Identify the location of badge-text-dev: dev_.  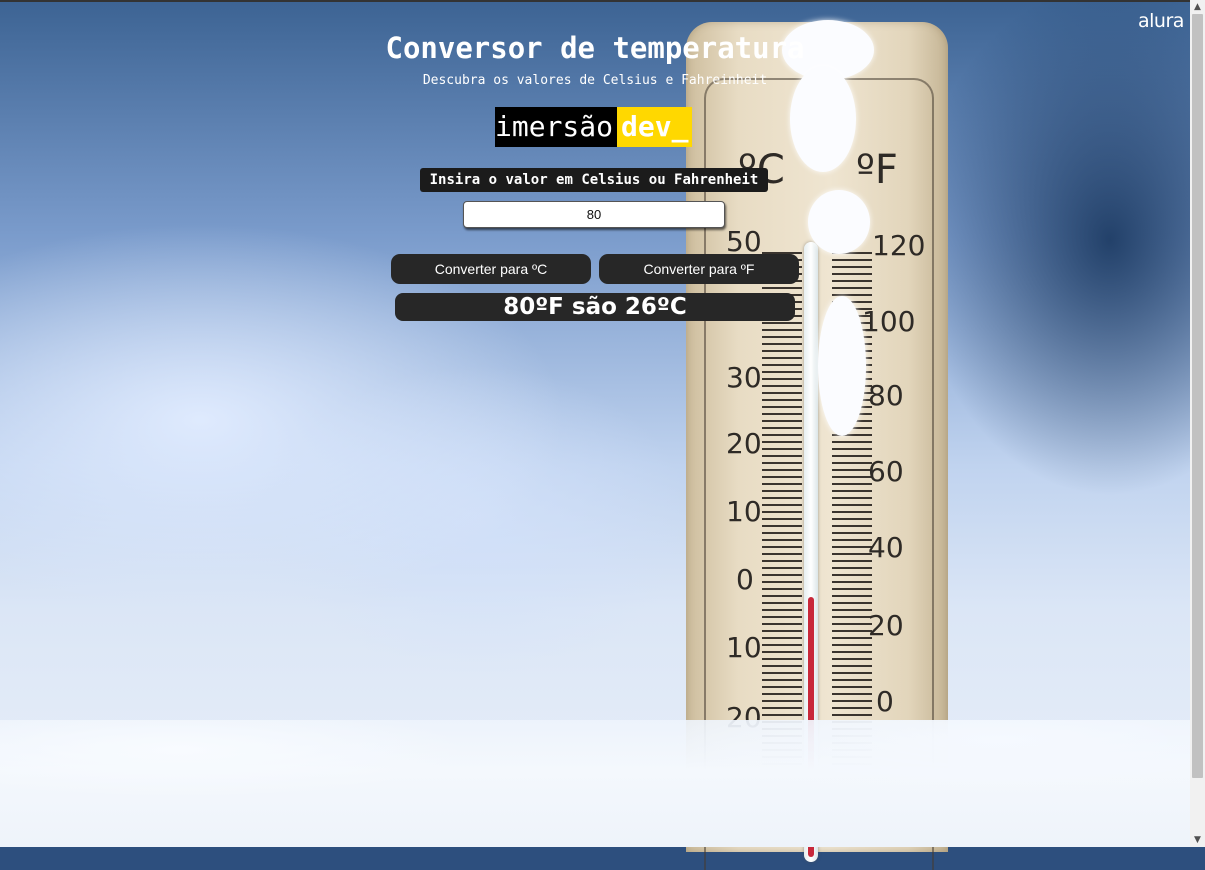
(655, 127).